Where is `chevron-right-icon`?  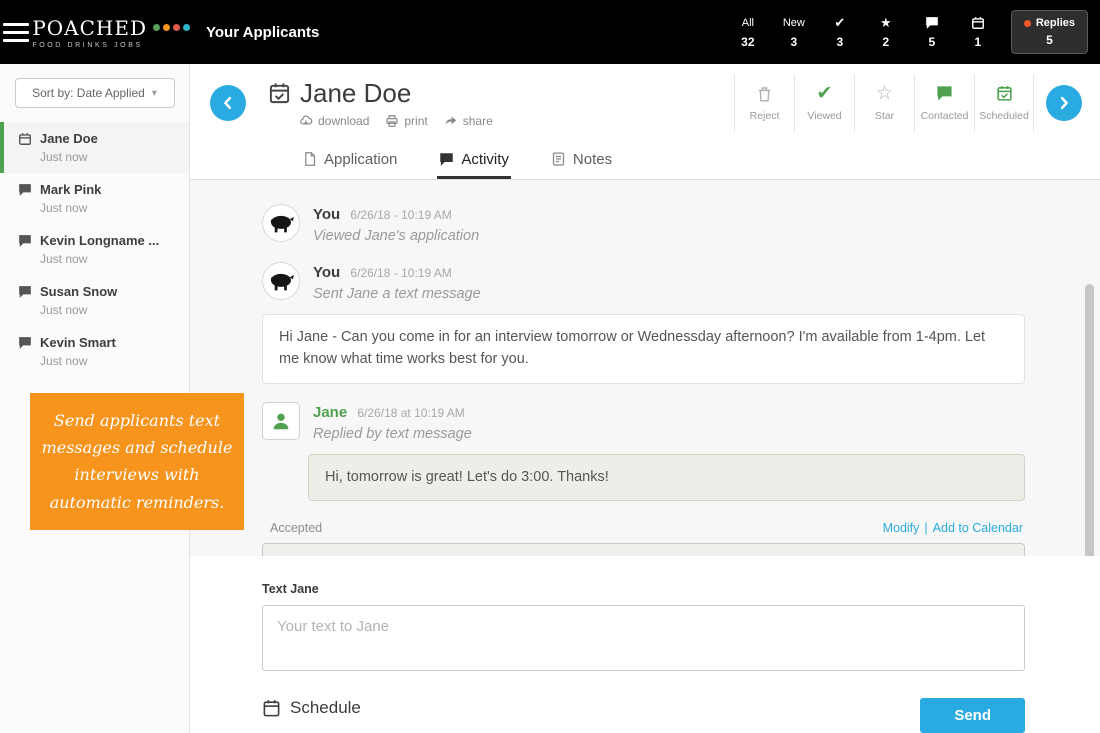 chevron-right-icon is located at coordinates (1064, 103).